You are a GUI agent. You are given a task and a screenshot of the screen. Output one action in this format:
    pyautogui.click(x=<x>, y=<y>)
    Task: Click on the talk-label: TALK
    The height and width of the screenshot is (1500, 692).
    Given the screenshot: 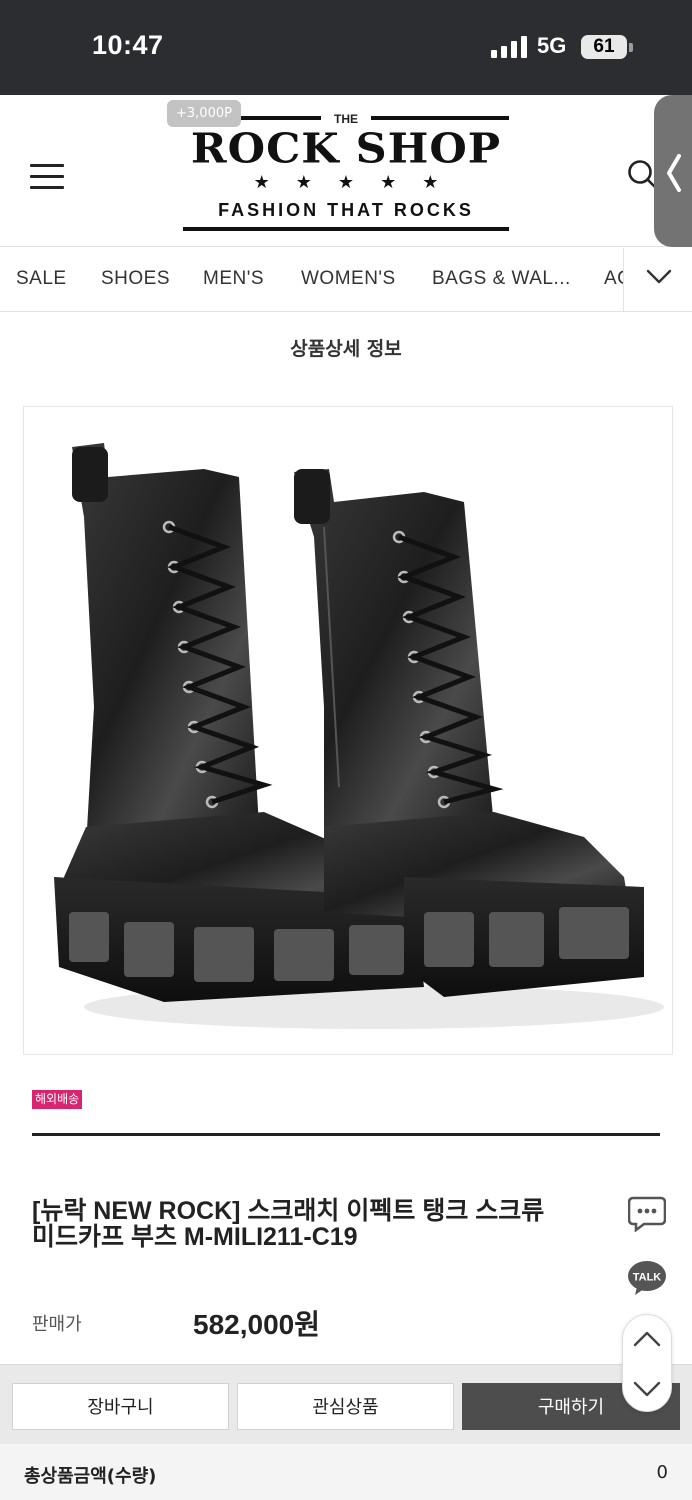 What is the action you would take?
    pyautogui.click(x=647, y=1278)
    